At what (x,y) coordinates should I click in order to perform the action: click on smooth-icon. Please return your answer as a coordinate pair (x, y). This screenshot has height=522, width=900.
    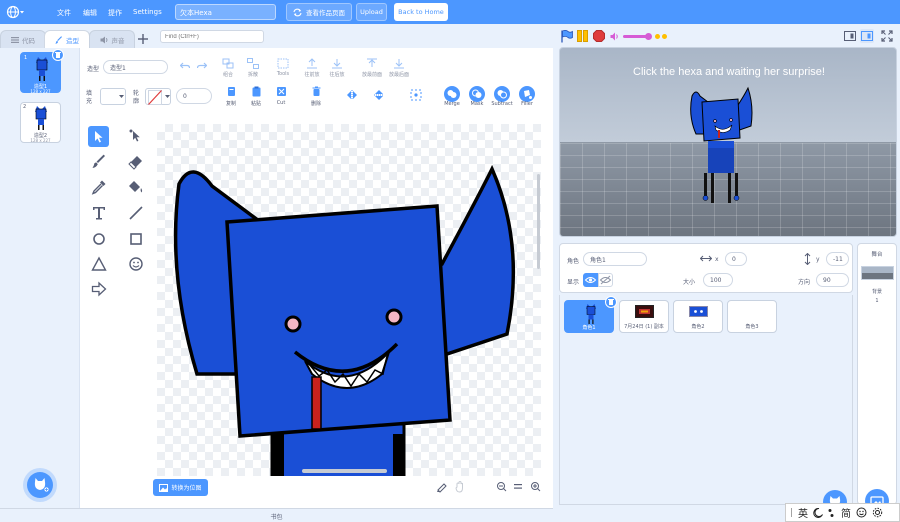
    Looking at the image, I should click on (416, 95).